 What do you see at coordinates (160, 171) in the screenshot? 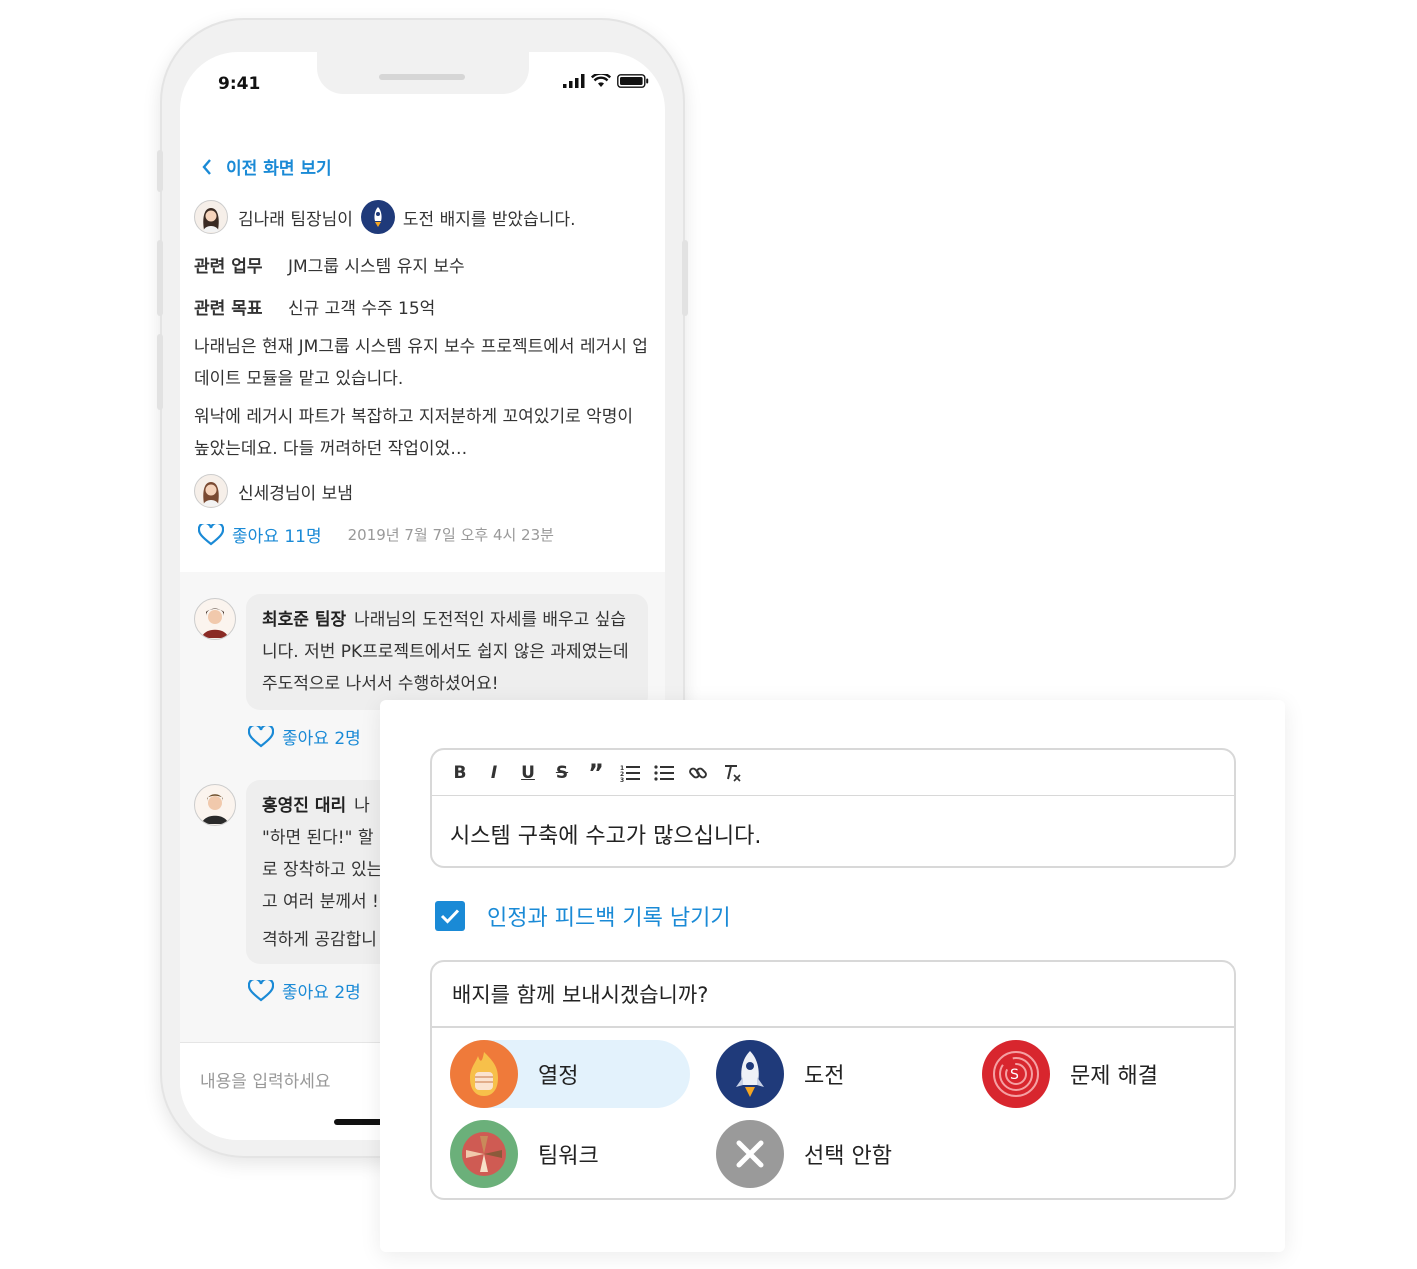
I see `mute-switch` at bounding box center [160, 171].